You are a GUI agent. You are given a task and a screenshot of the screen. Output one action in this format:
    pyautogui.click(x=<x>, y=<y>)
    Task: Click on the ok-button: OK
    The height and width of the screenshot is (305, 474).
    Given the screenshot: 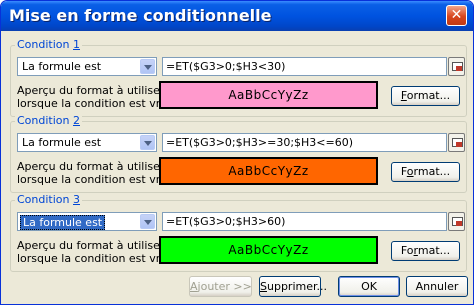 What is the action you would take?
    pyautogui.click(x=369, y=286)
    